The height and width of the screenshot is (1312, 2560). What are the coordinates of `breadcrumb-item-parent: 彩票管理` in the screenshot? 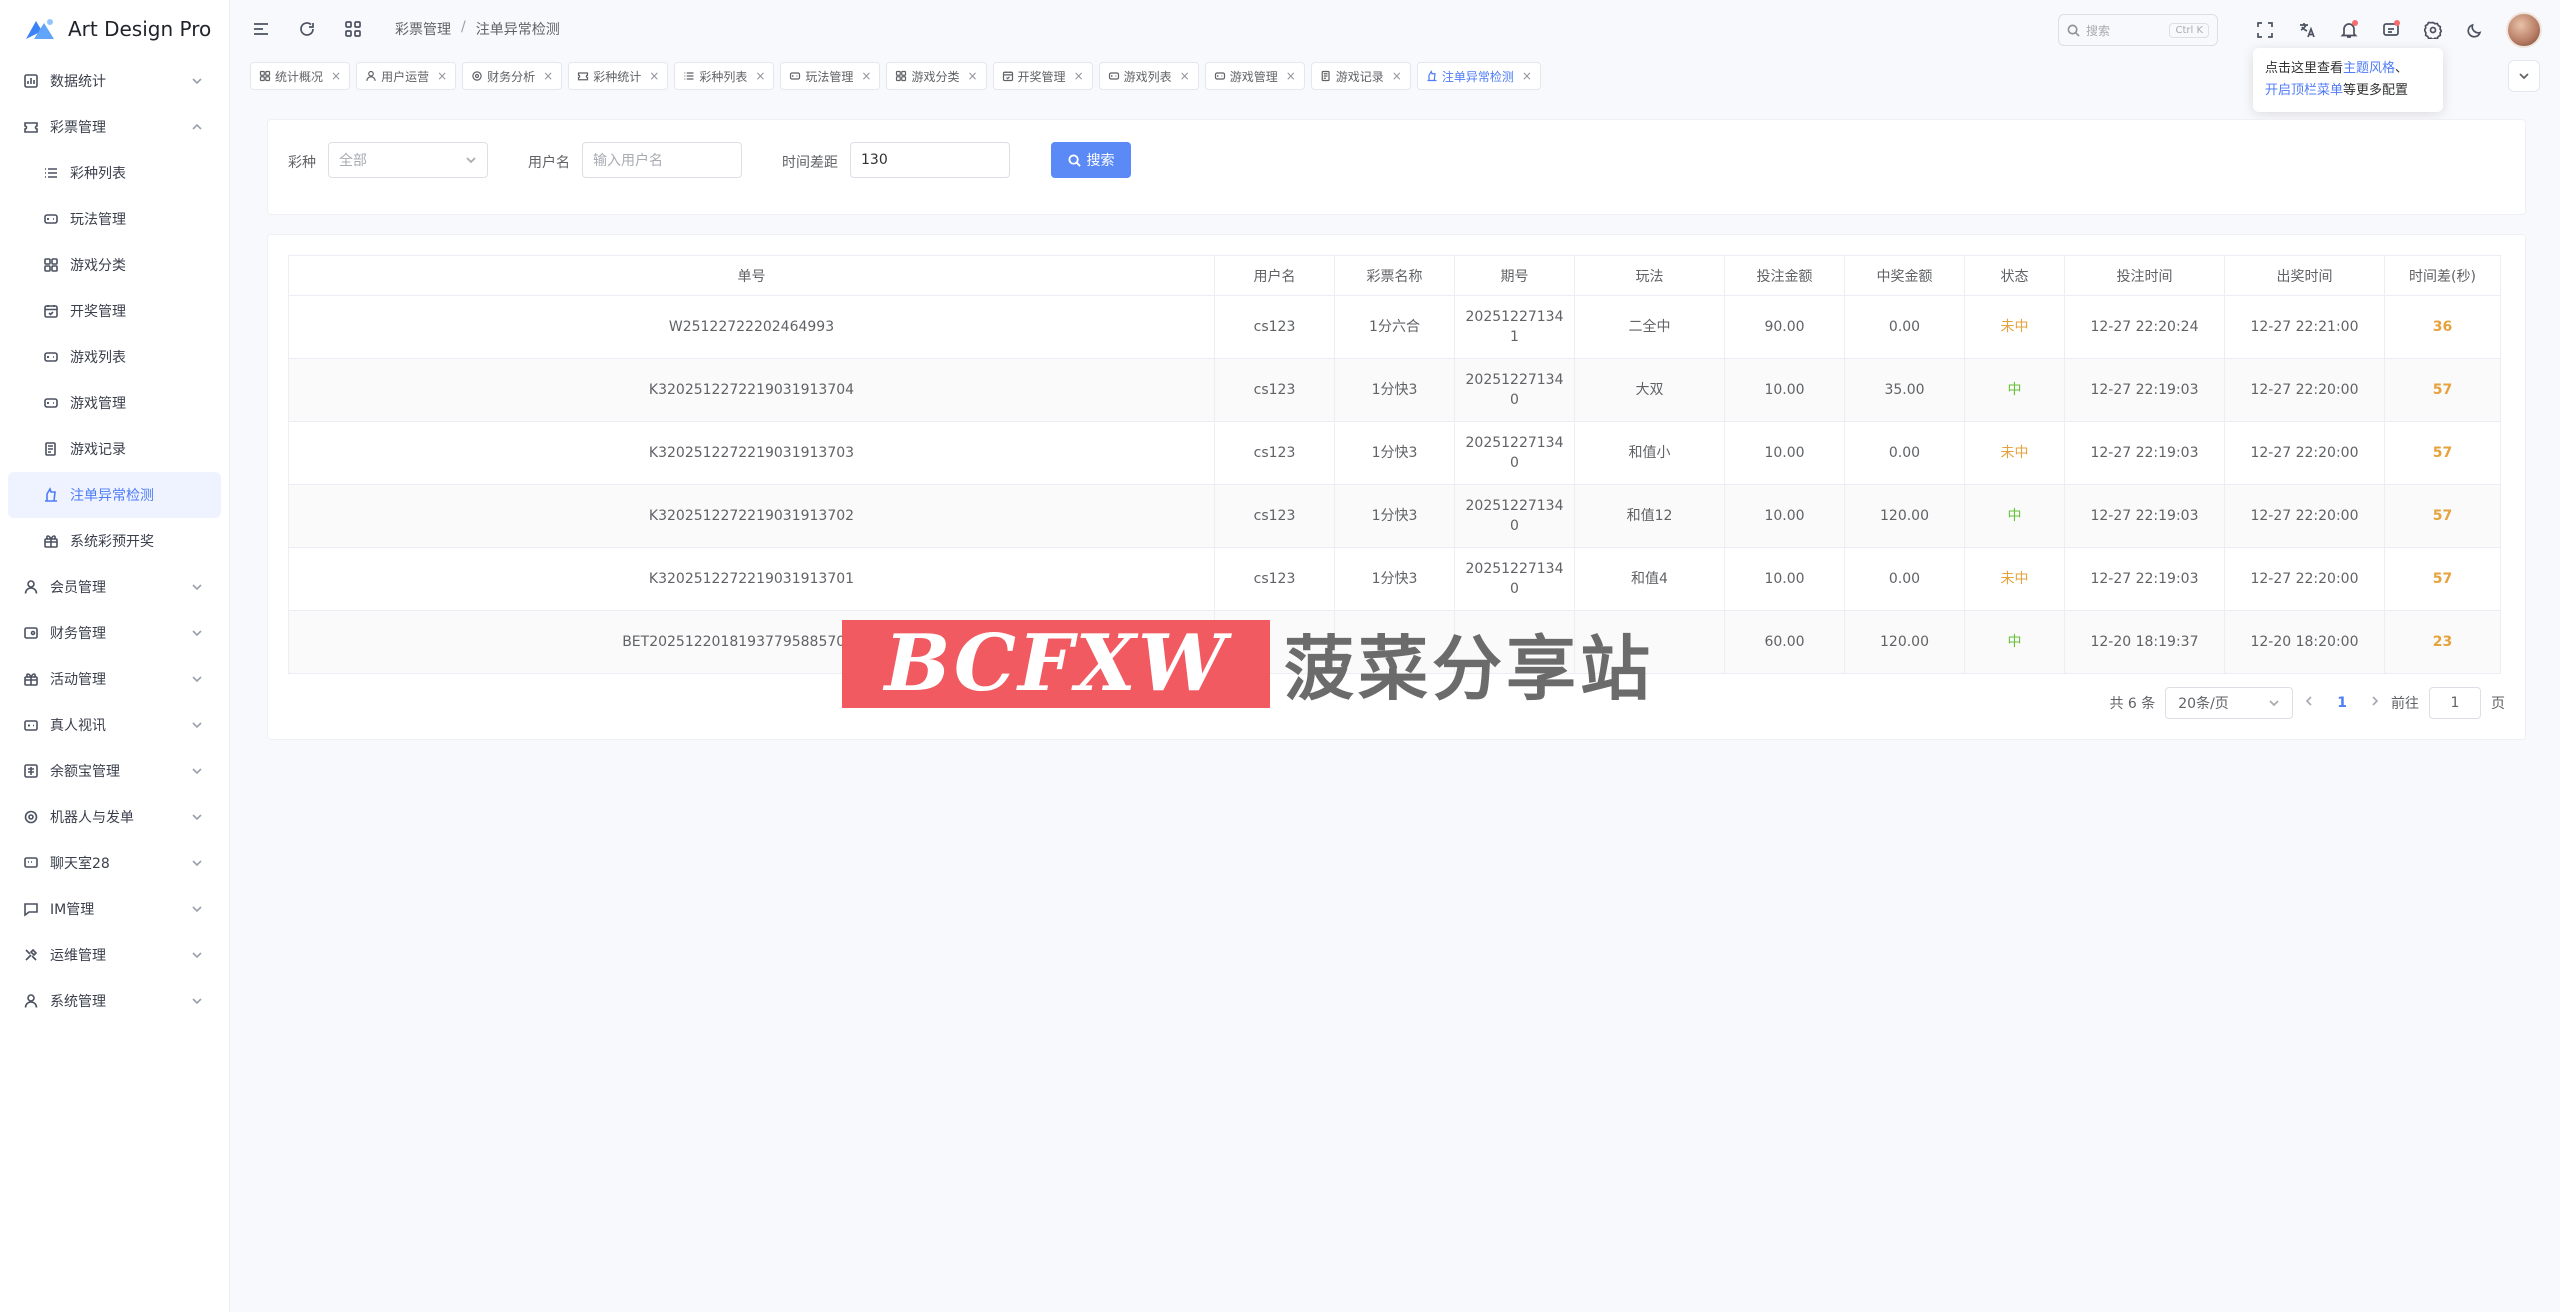 It's located at (423, 29).